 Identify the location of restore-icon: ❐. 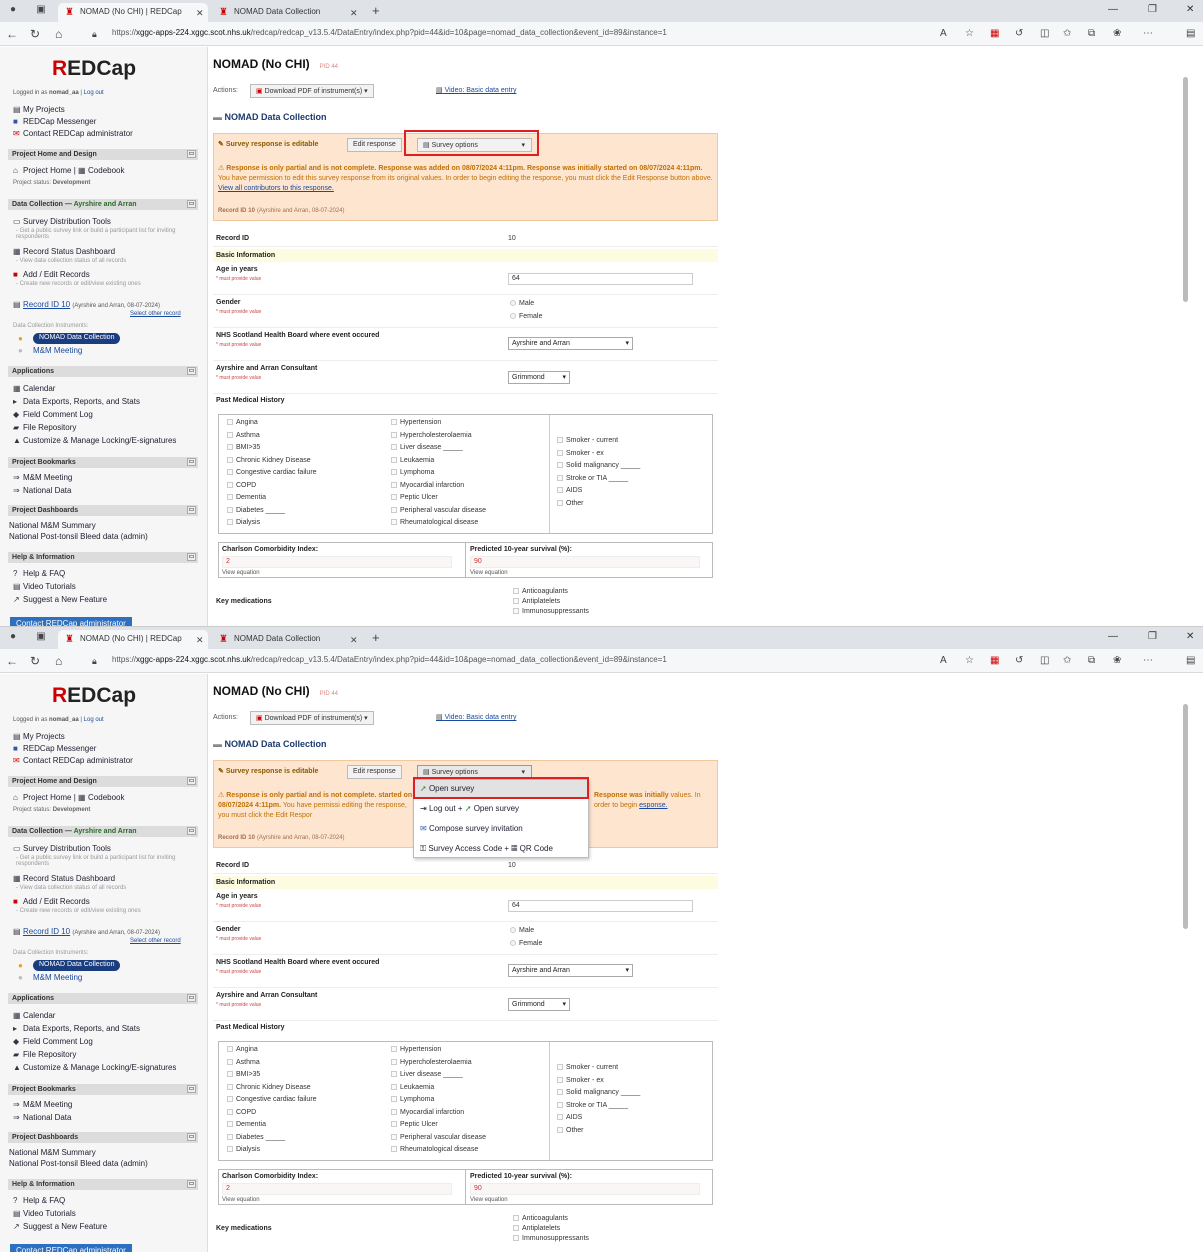
(1152, 636).